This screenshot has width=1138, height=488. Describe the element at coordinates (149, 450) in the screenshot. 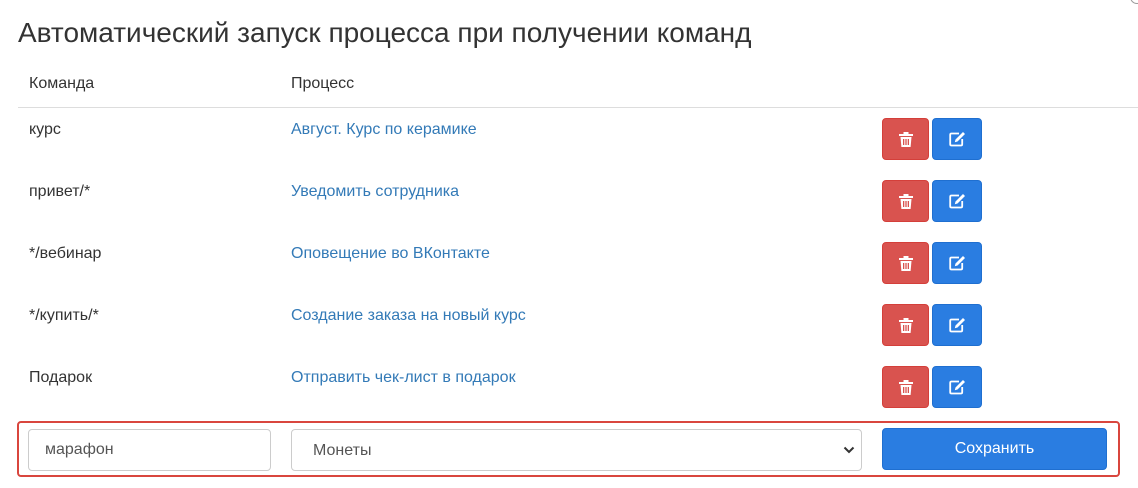

I see `command-input` at that location.